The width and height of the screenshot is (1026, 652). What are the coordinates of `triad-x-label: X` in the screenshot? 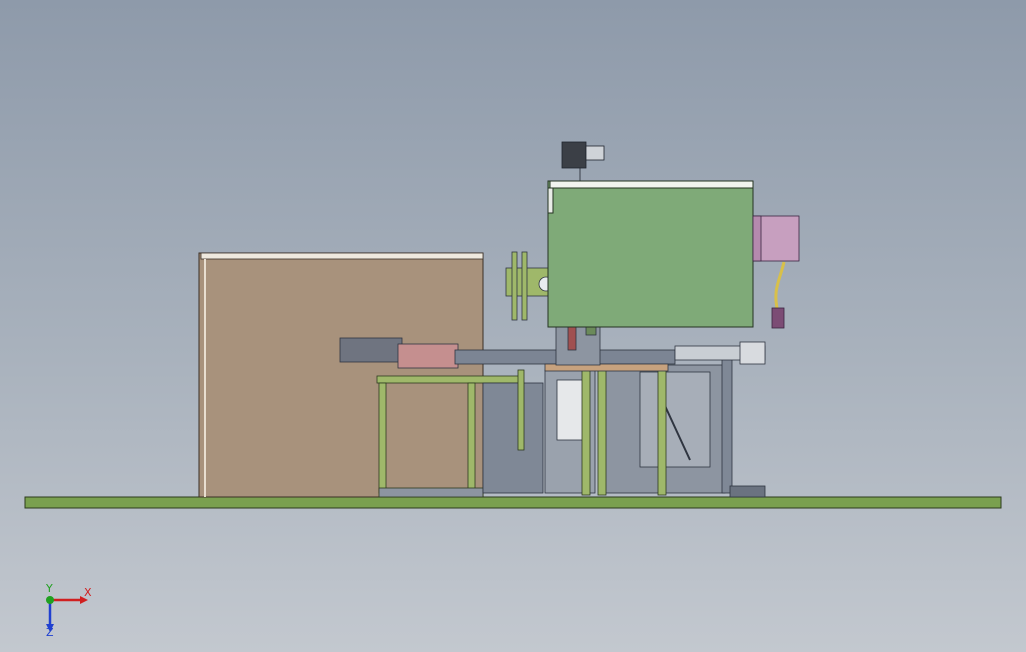 It's located at (88, 592).